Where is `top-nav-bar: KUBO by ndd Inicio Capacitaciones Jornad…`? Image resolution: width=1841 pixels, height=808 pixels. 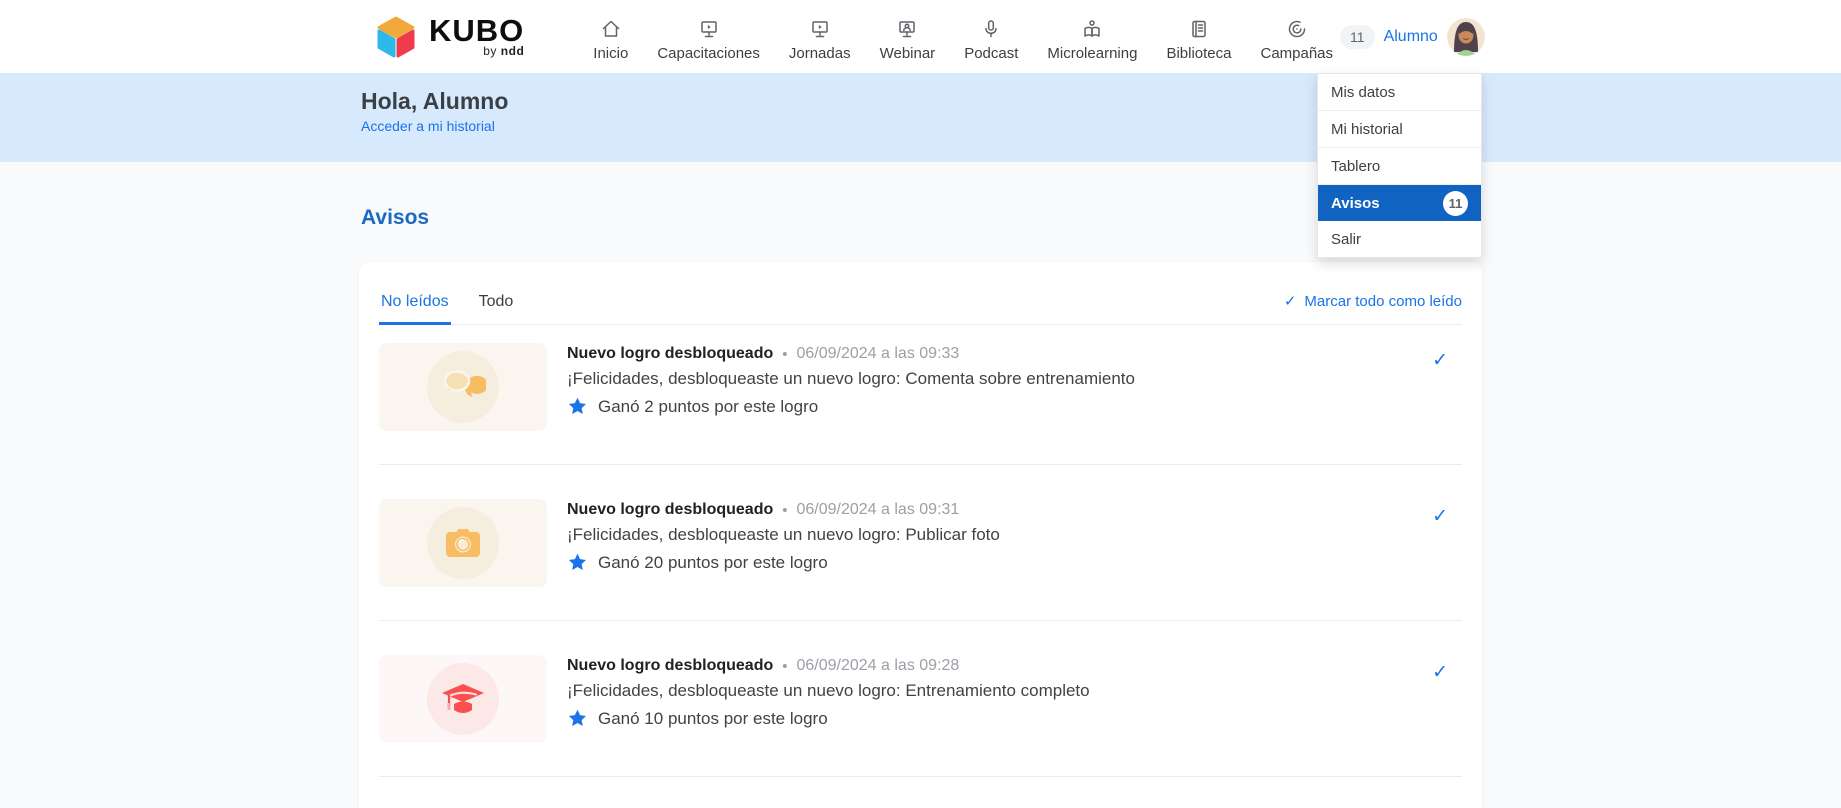
top-nav-bar: KUBO by ndd Inicio Capacitaciones Jornad… is located at coordinates (920, 36).